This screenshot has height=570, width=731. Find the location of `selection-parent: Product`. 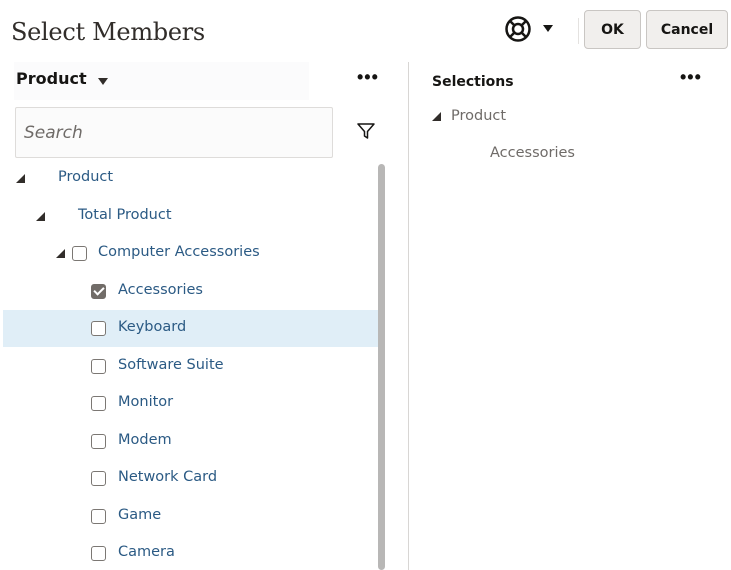

selection-parent: Product is located at coordinates (479, 116).